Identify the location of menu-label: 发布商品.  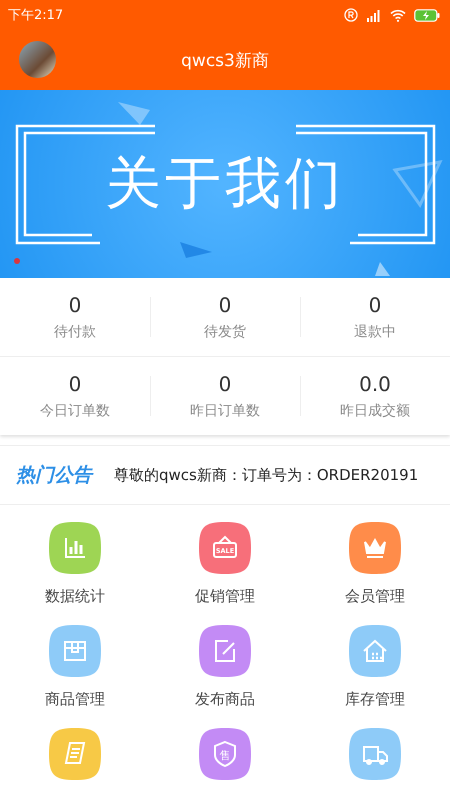
(225, 699).